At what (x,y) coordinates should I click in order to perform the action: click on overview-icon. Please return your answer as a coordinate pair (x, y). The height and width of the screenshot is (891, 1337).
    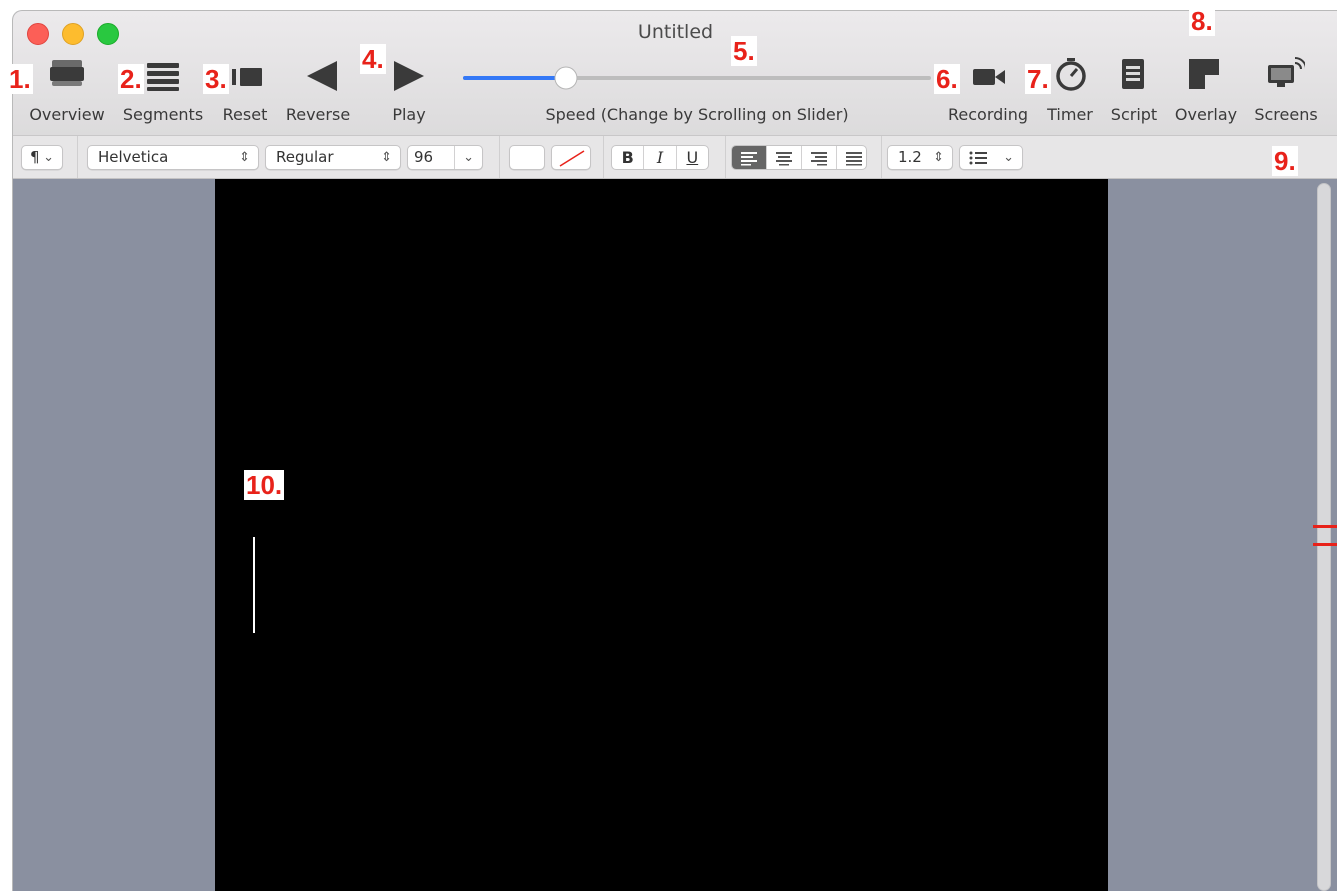
    Looking at the image, I should click on (67, 74).